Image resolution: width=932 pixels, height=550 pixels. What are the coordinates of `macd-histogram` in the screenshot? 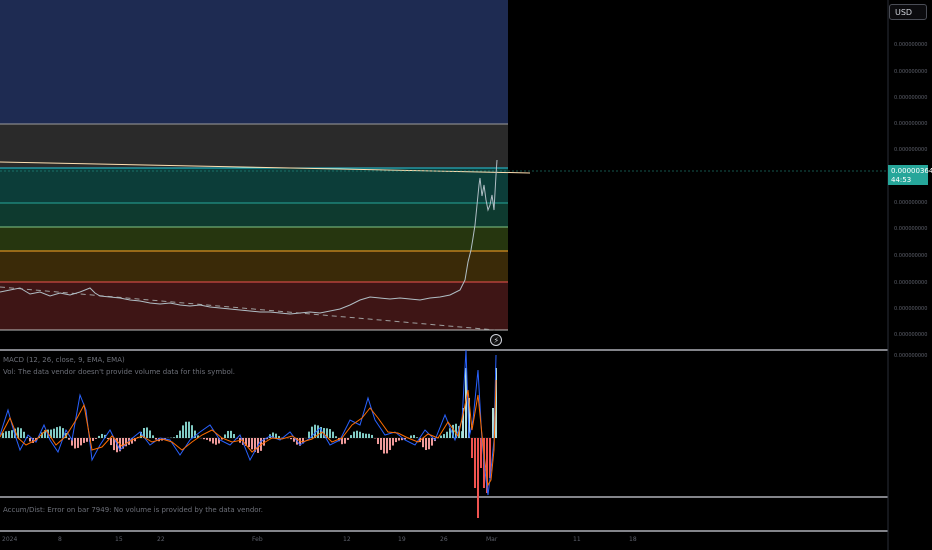 It's located at (249, 443).